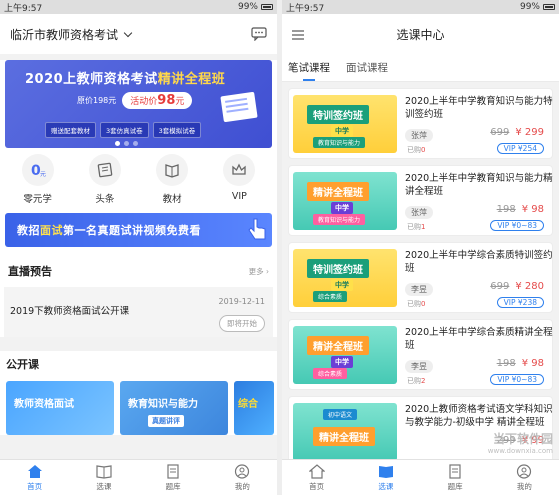  I want to click on live-item: 2019下教师资格面试公开课 2019-12-11 即将开始, so click(138, 312).